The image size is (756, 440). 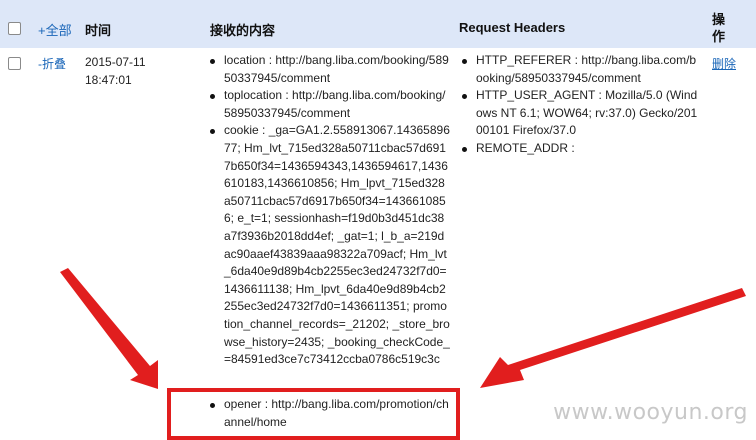 I want to click on row-checkbox, so click(x=14, y=63).